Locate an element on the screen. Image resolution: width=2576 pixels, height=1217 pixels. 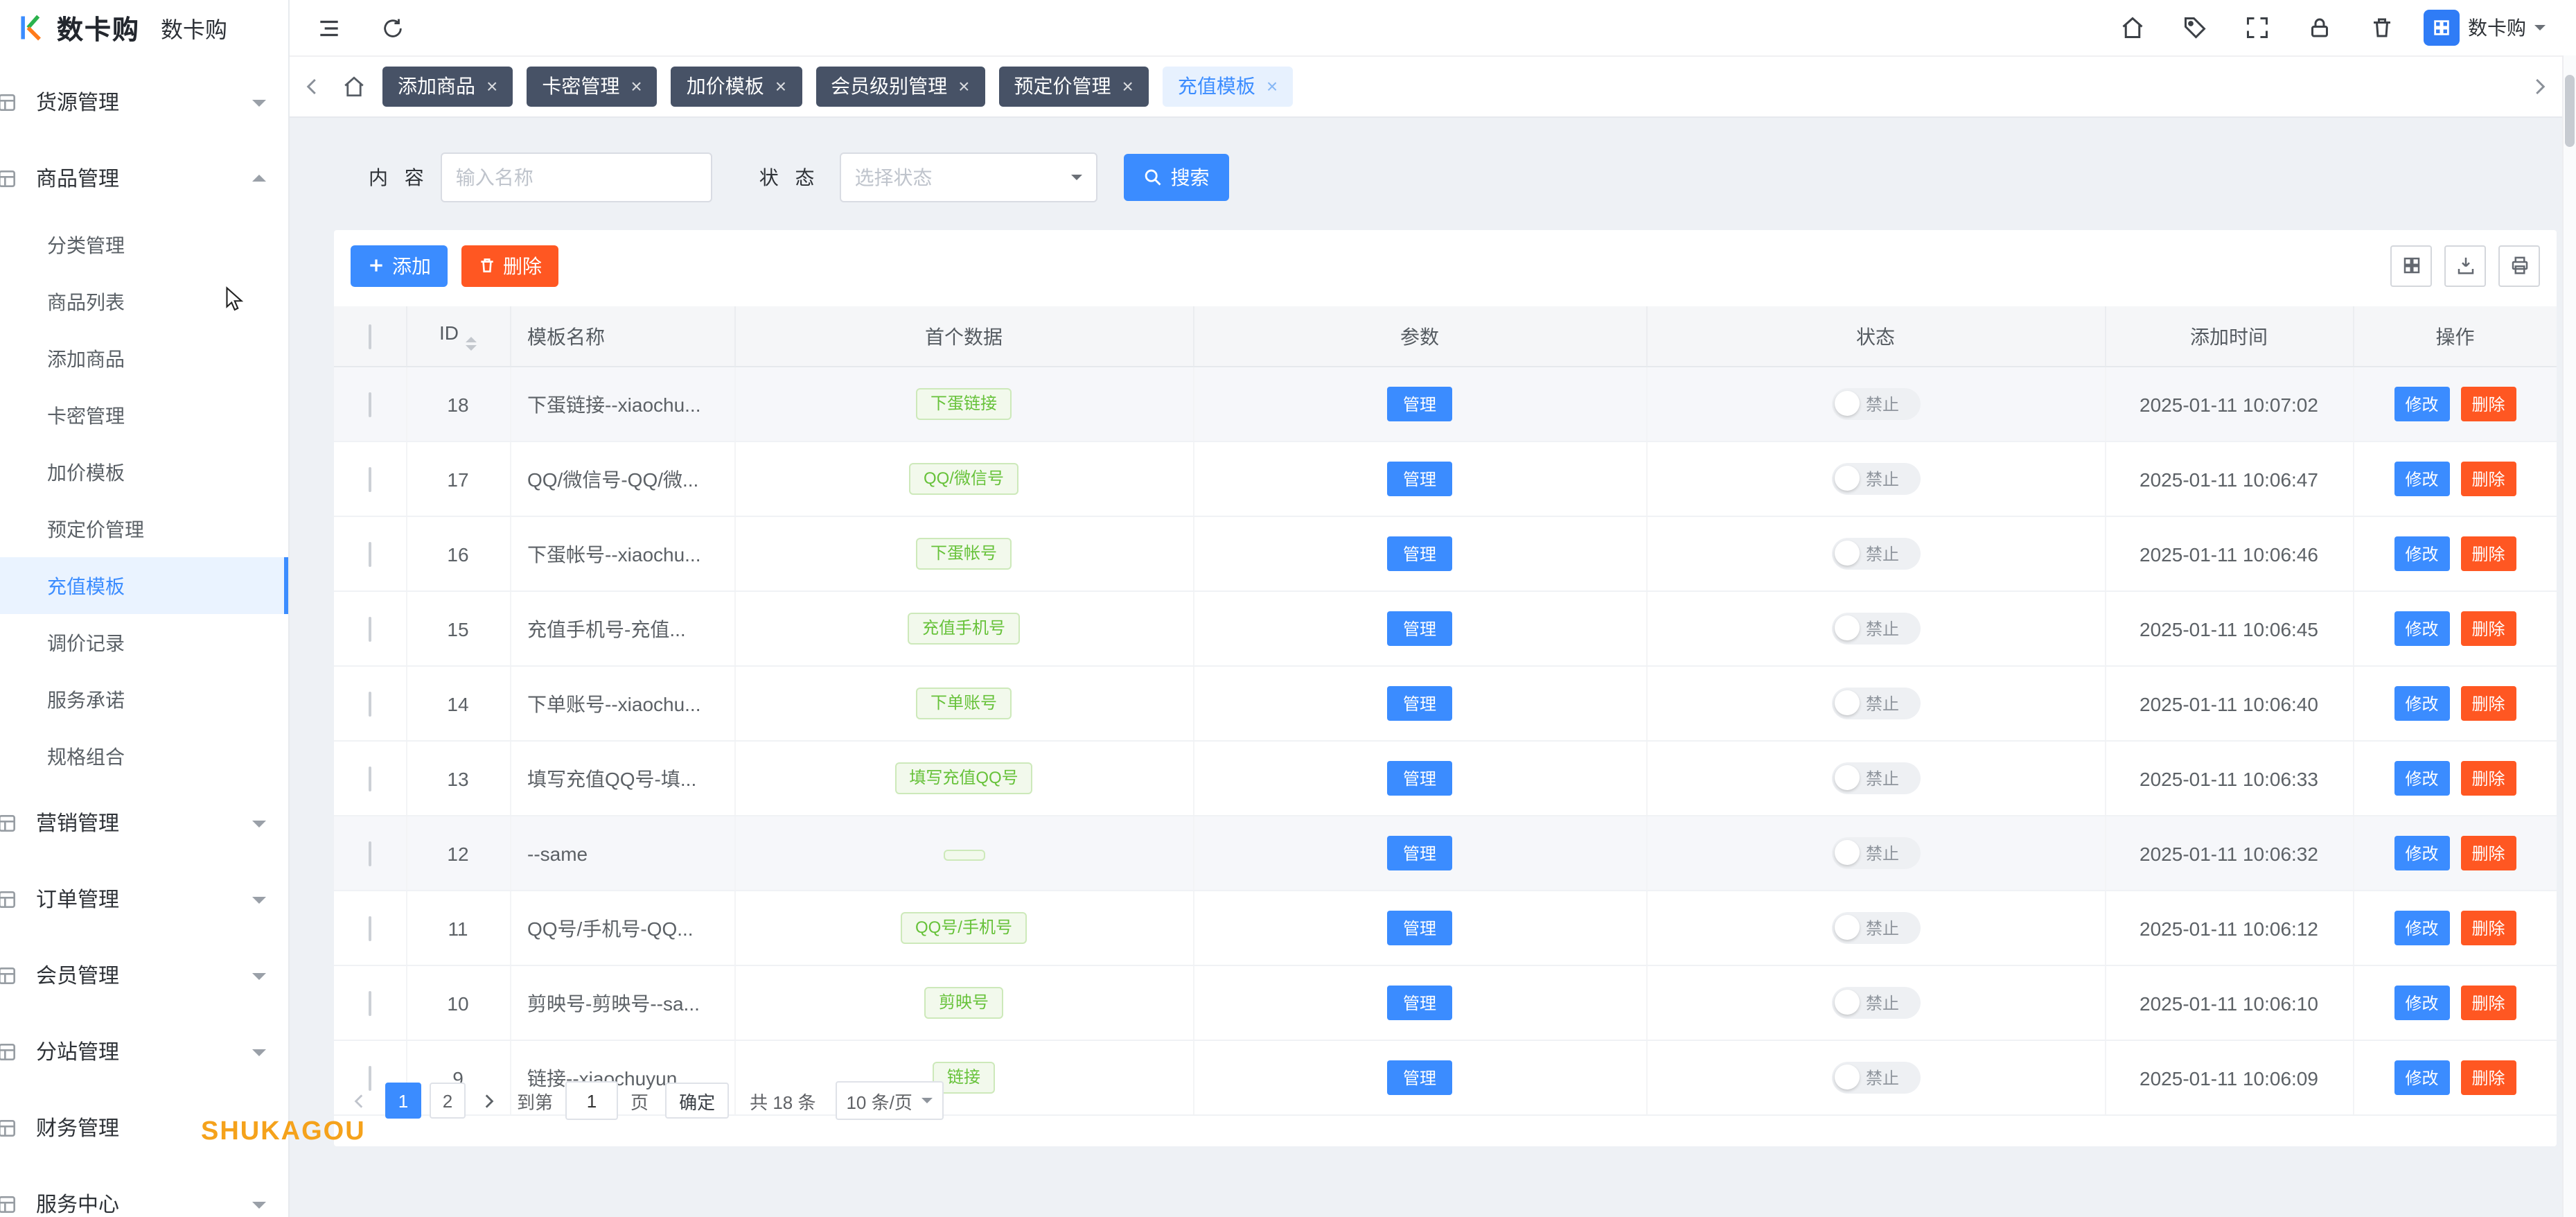
next-page-button is located at coordinates (488, 1101).